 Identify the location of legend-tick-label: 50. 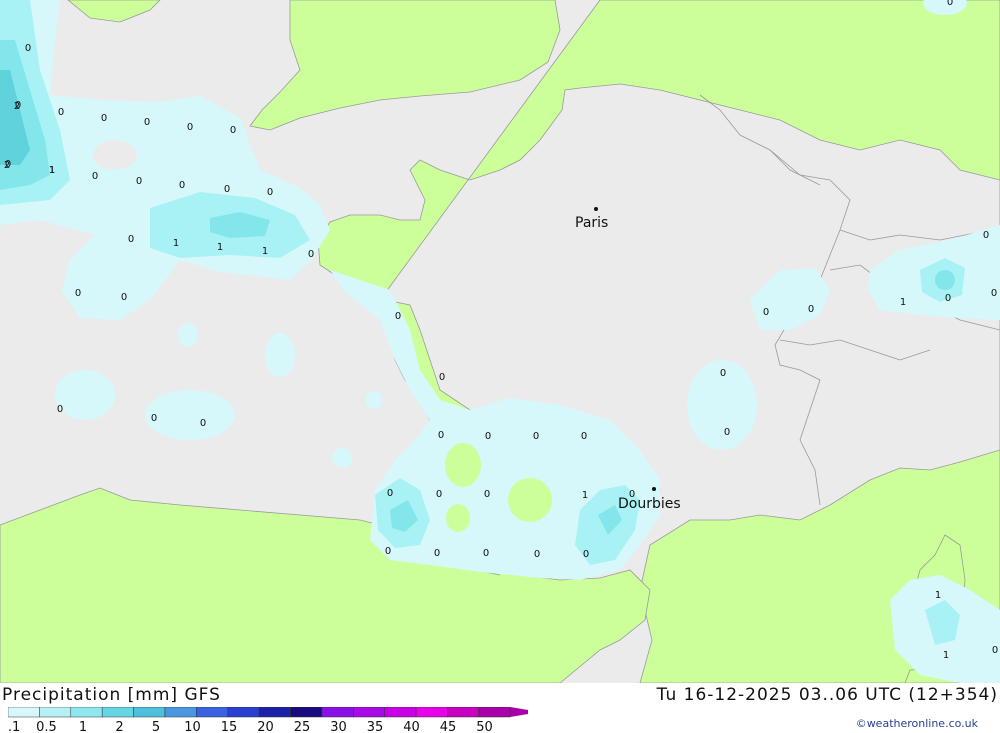
(484, 726).